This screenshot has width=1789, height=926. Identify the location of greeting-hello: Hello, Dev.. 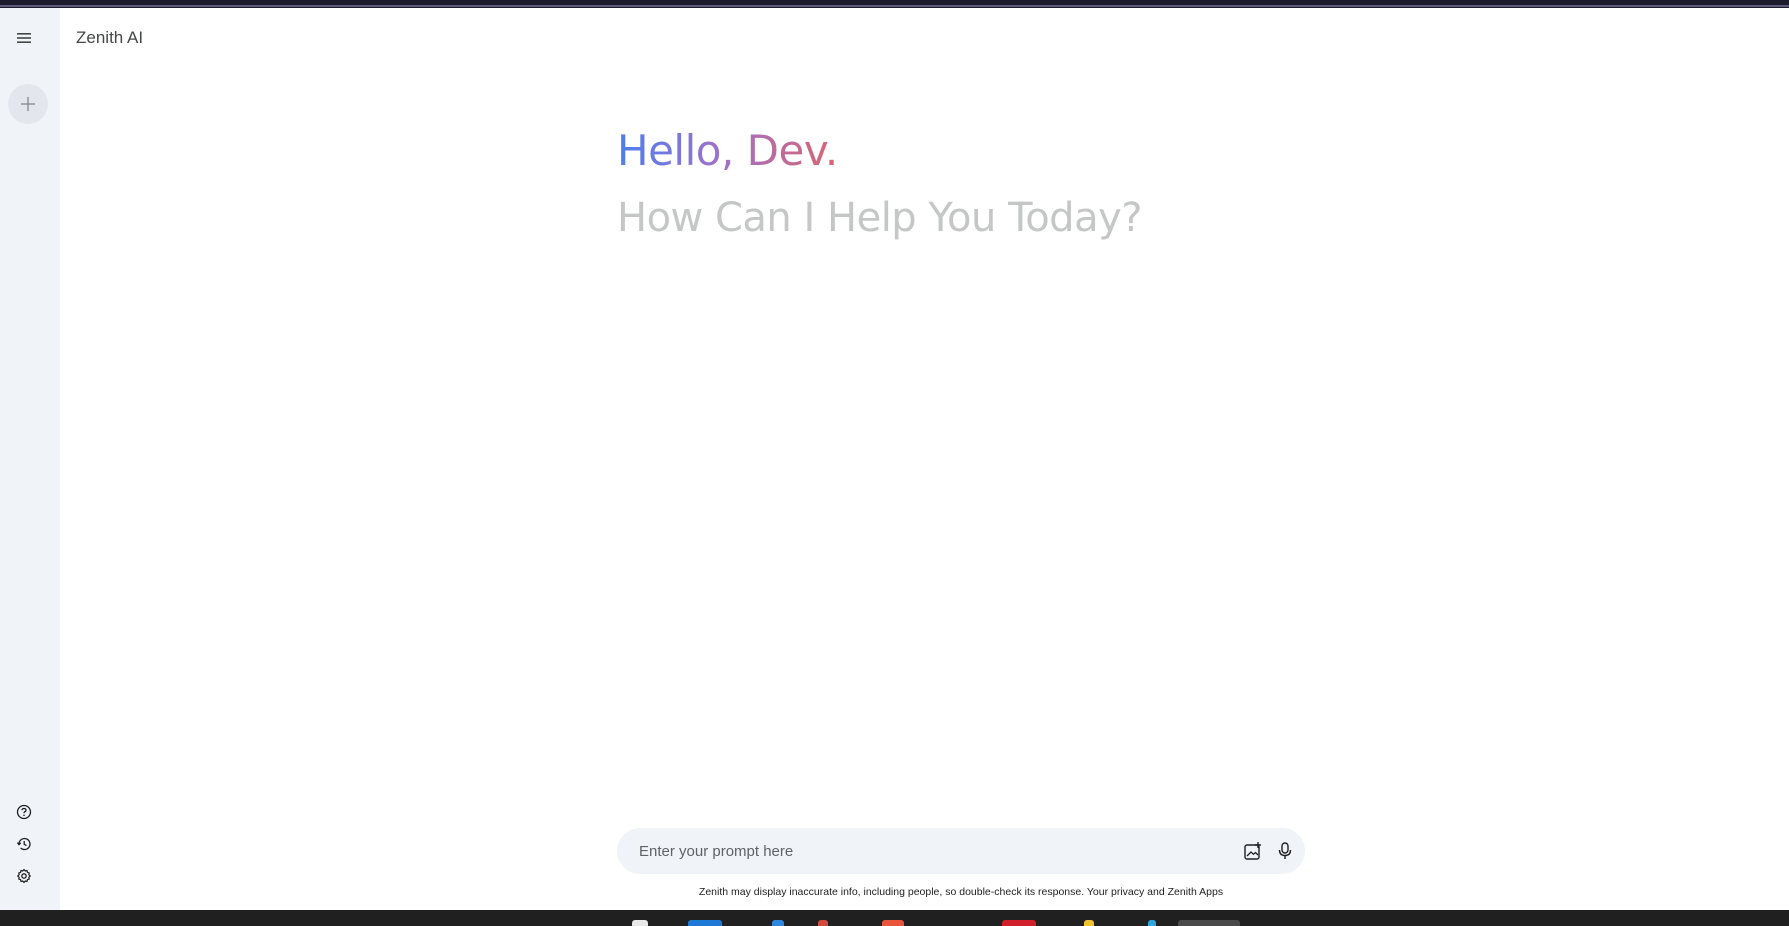
(727, 150).